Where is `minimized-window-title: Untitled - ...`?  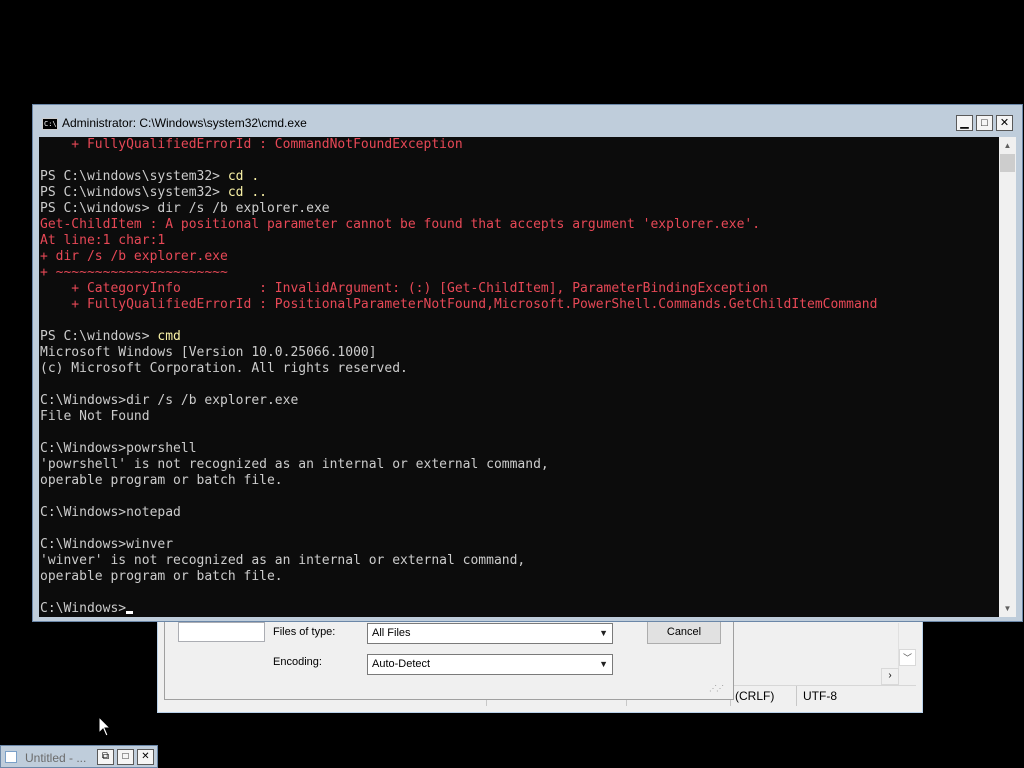
minimized-window-title: Untitled - ... is located at coordinates (56, 758).